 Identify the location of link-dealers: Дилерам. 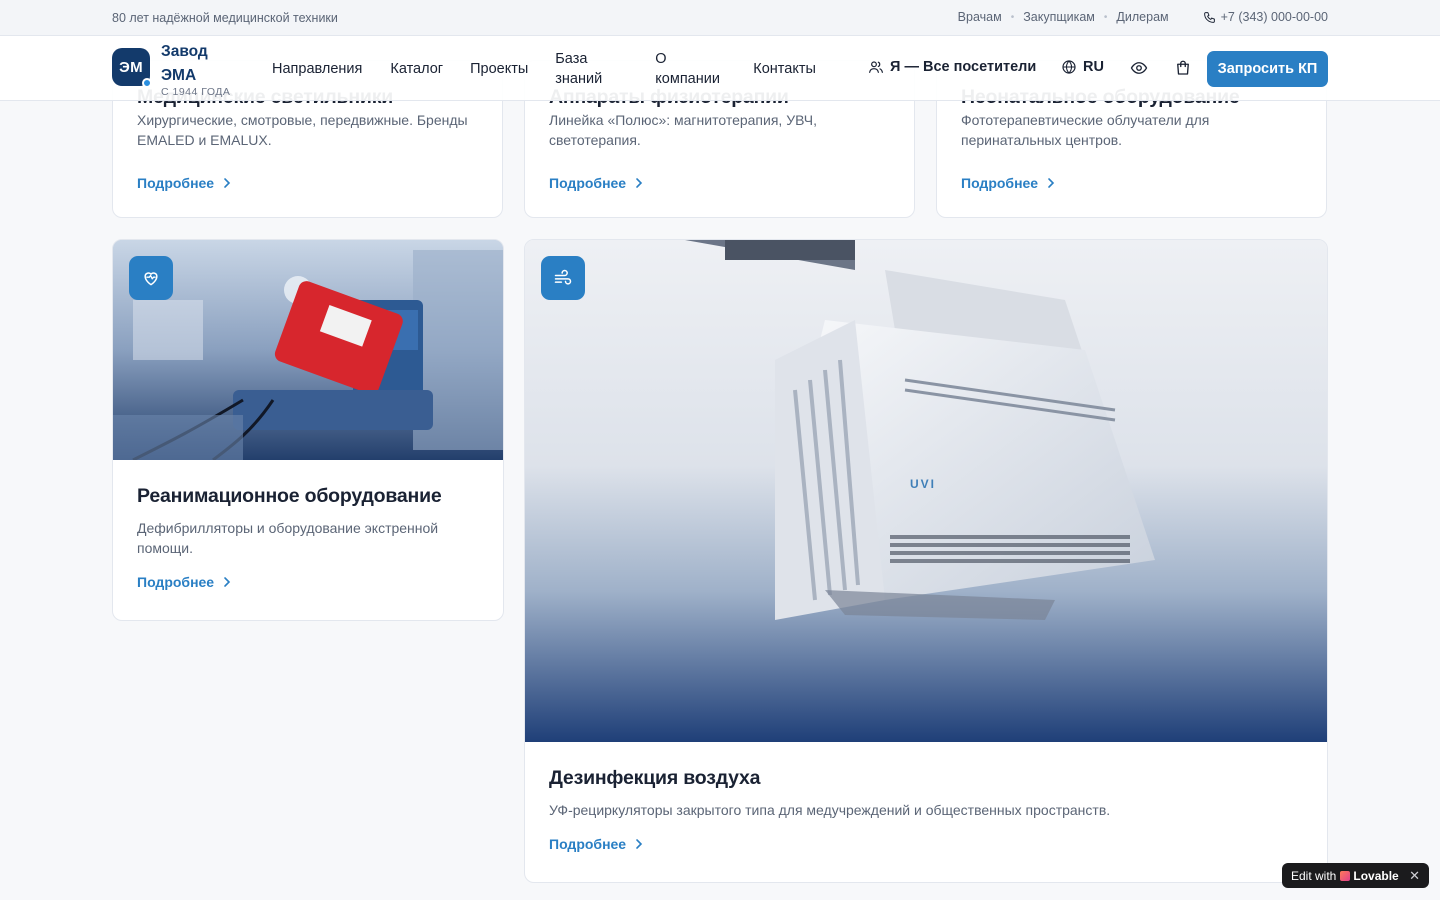
(1142, 17).